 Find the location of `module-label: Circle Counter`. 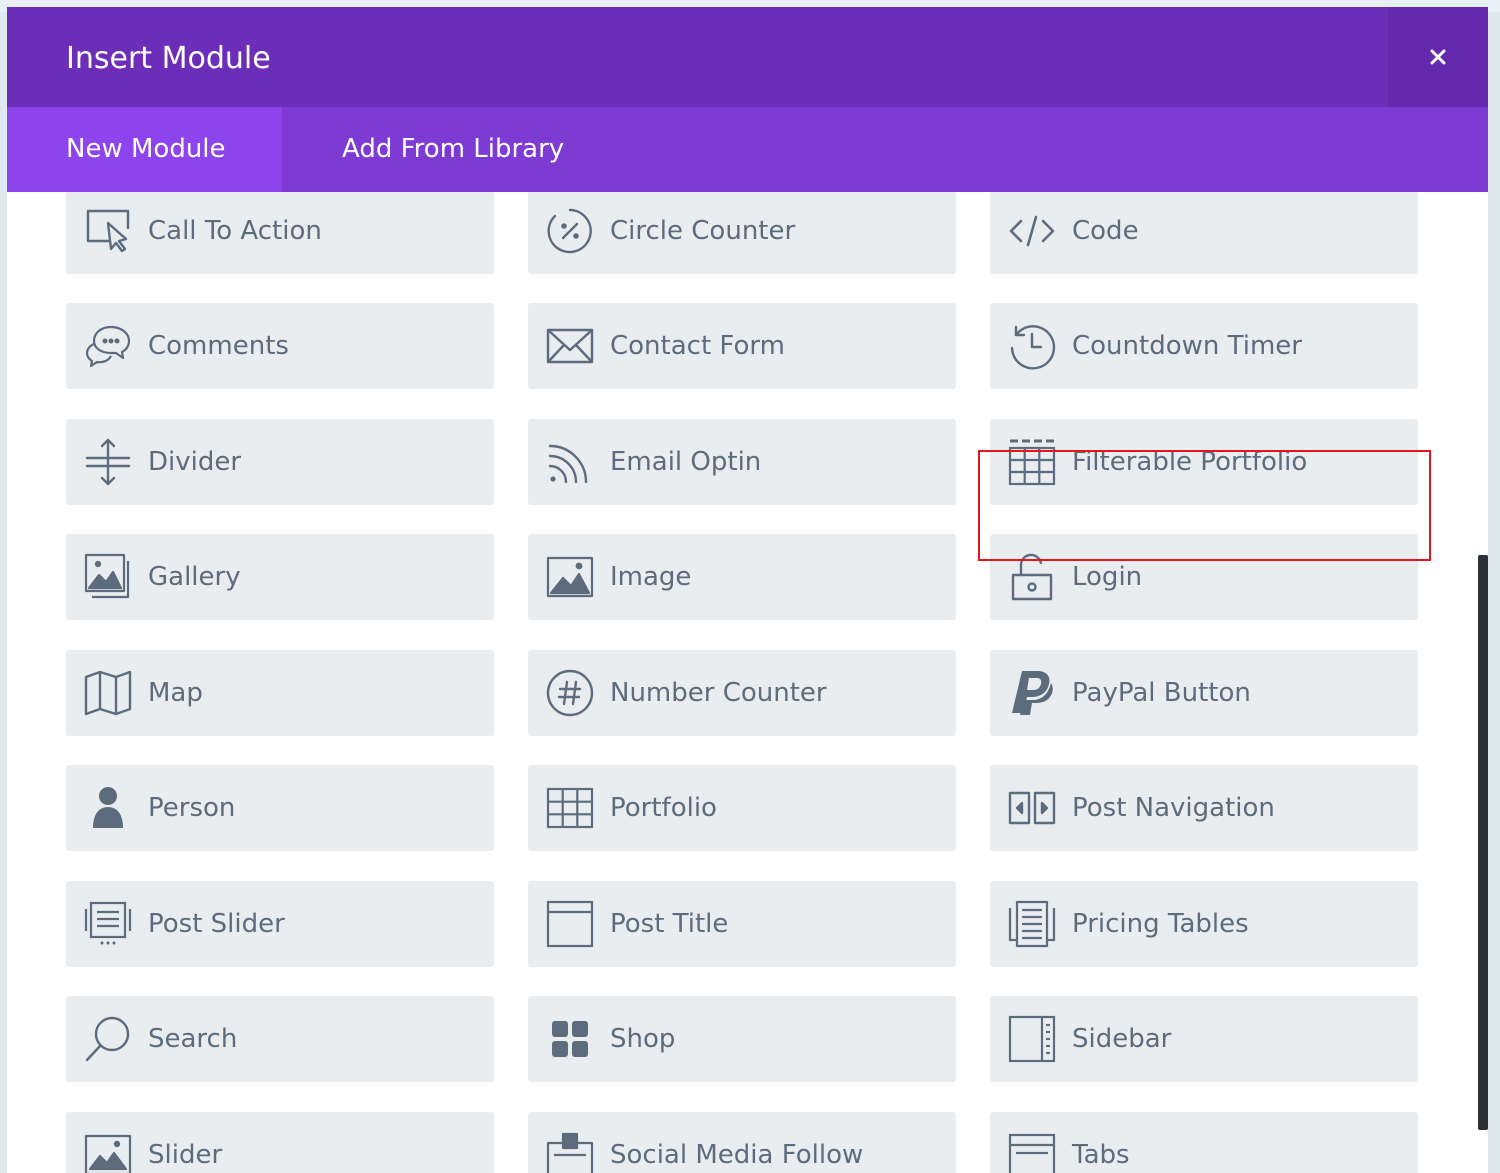

module-label: Circle Counter is located at coordinates (703, 231).